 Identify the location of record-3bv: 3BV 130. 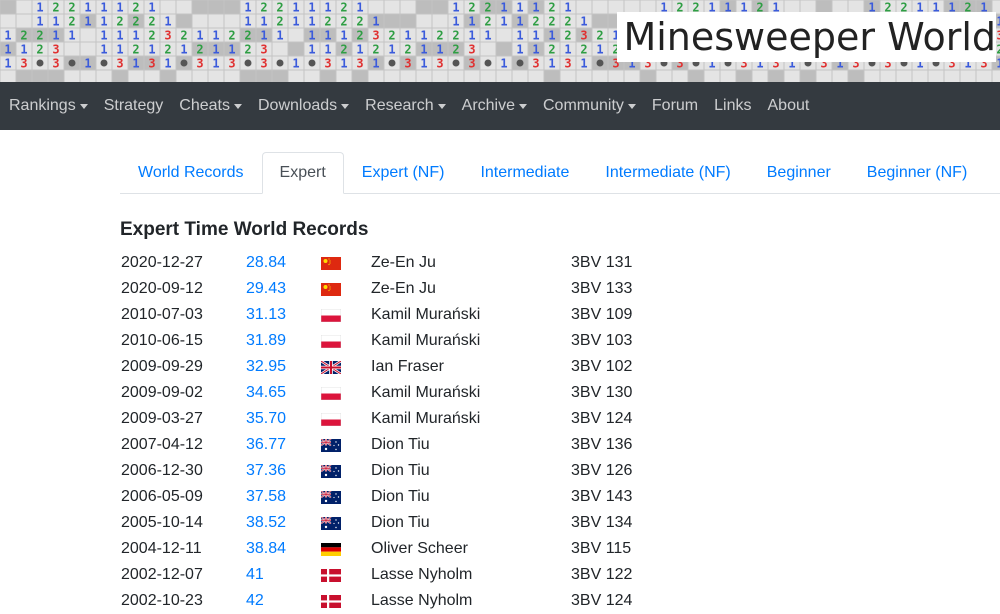
(602, 392).